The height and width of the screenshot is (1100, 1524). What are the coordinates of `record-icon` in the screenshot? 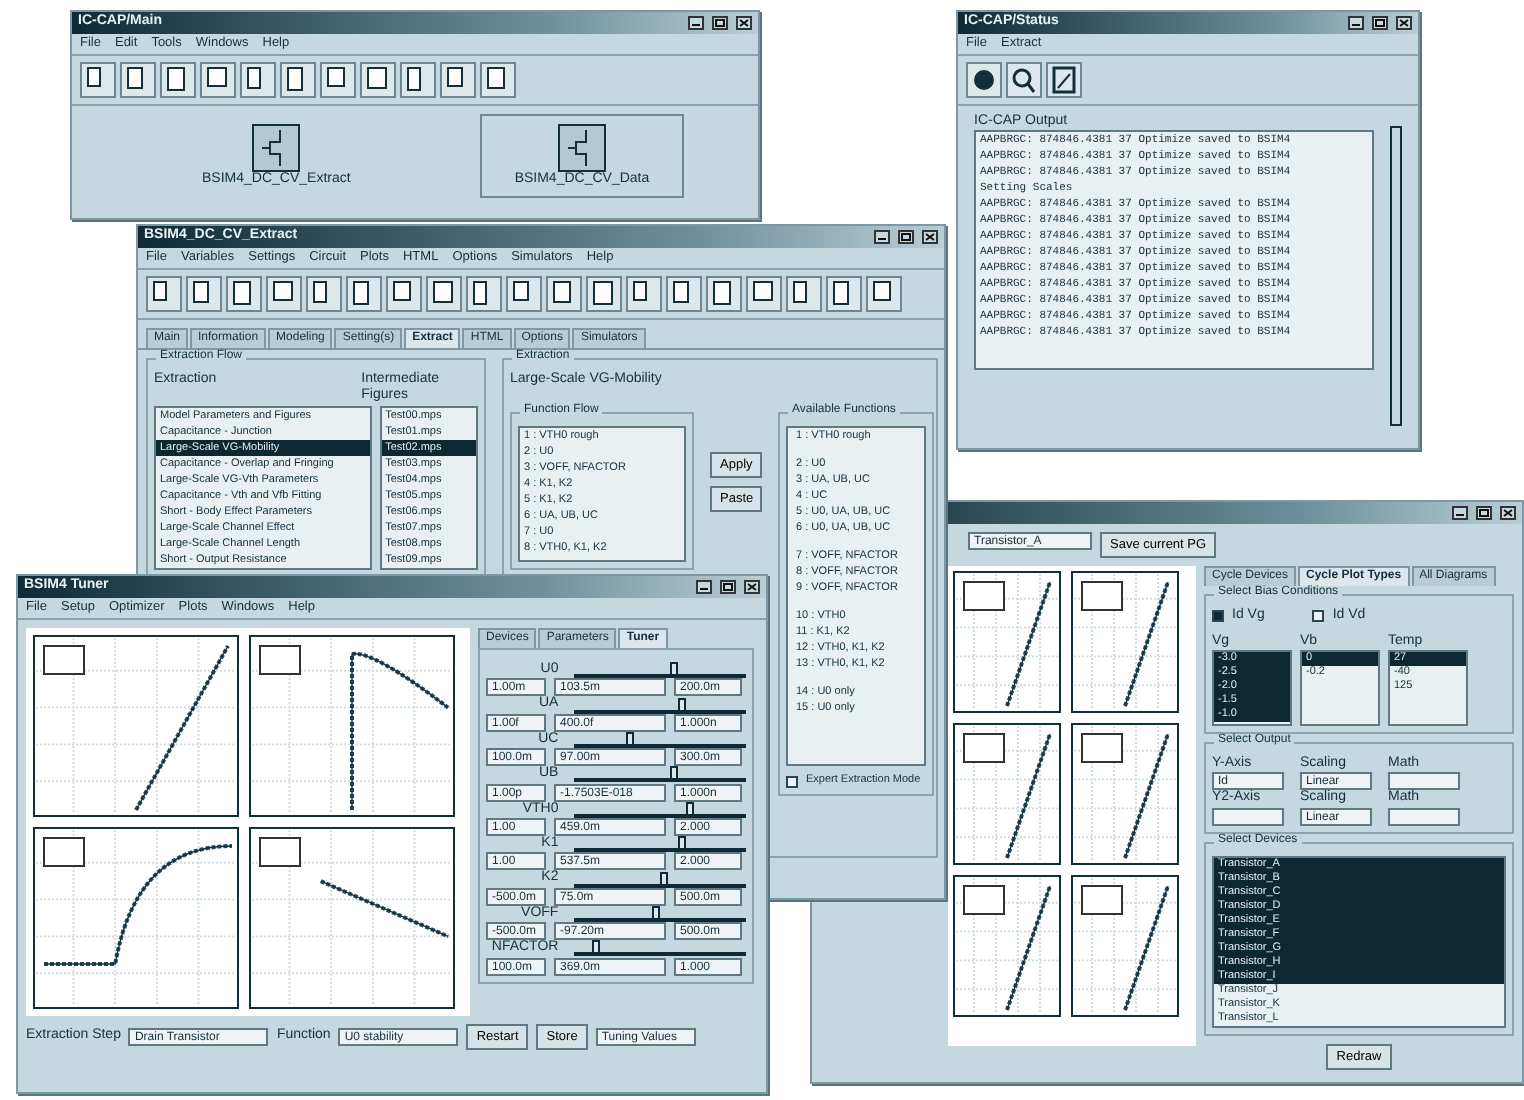 It's located at (984, 79).